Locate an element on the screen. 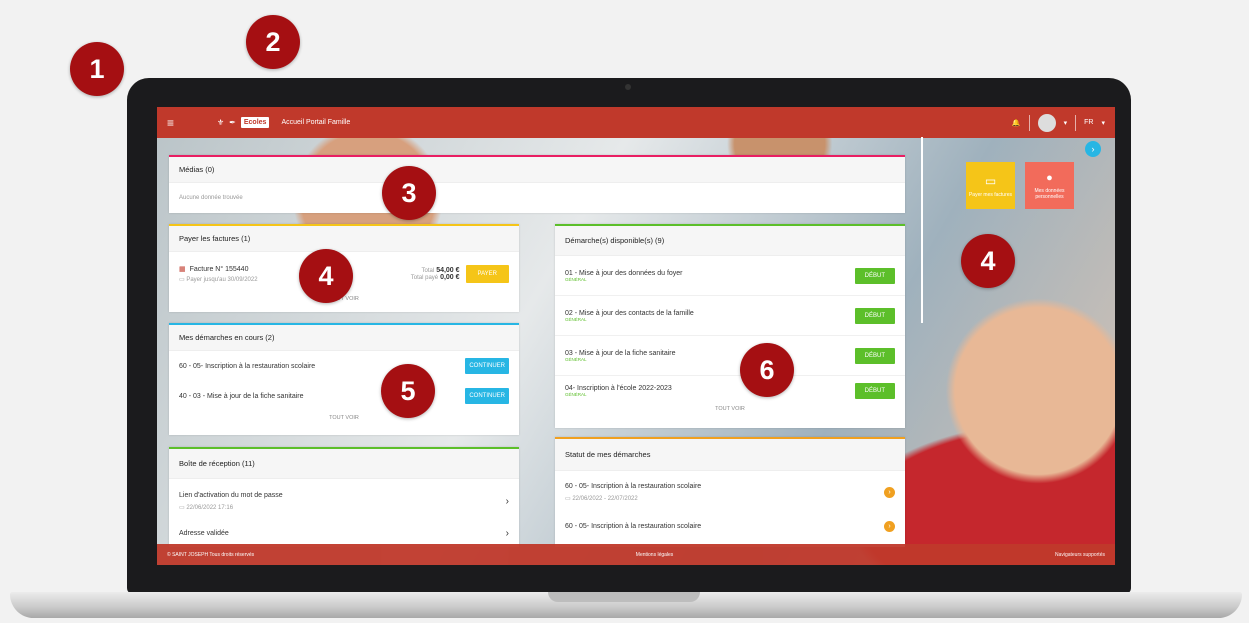  statut-title: Statut de mes démarches is located at coordinates (730, 455).